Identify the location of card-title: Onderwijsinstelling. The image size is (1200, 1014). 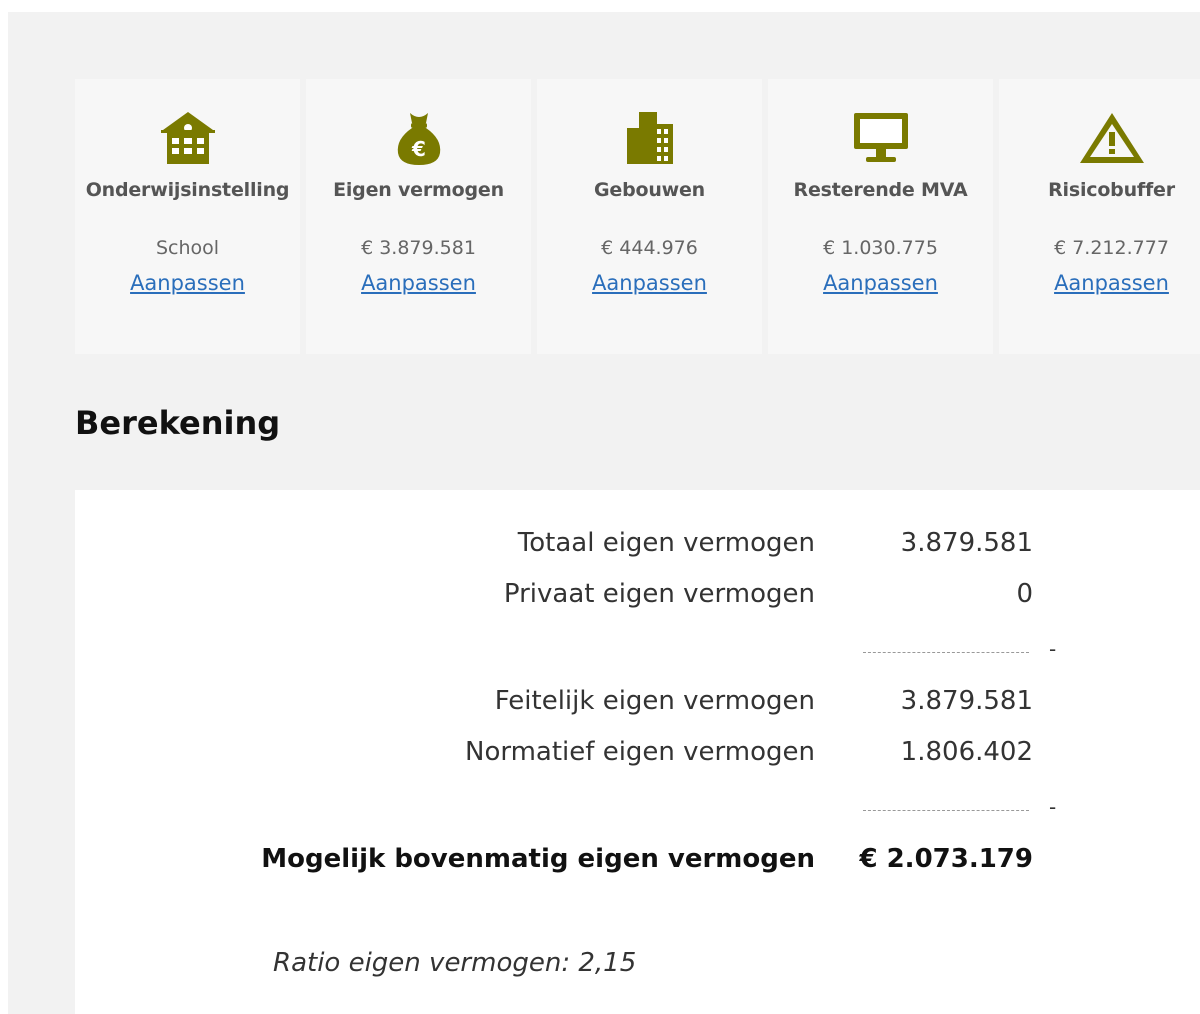
(187, 190).